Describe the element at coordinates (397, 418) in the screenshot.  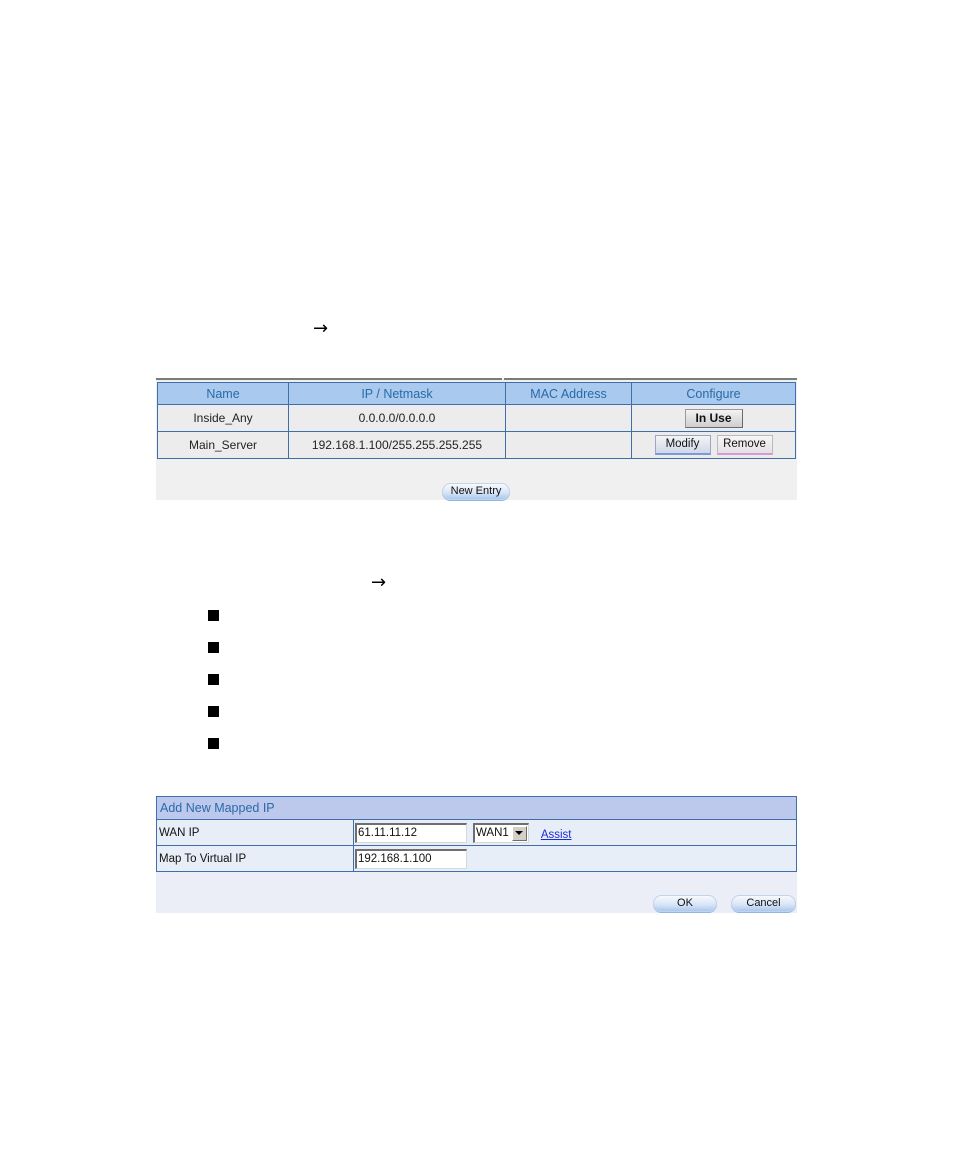
I see `cell-ip-netmask: 0.0.0.0/0.0.0.0` at that location.